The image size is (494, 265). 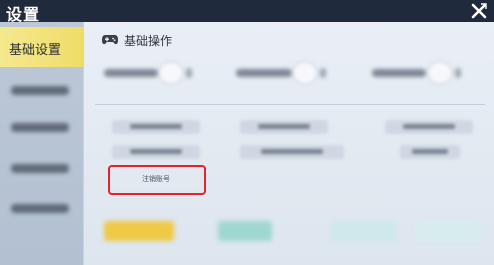 I want to click on sidebar-item-label: 基础设置, so click(x=35, y=50).